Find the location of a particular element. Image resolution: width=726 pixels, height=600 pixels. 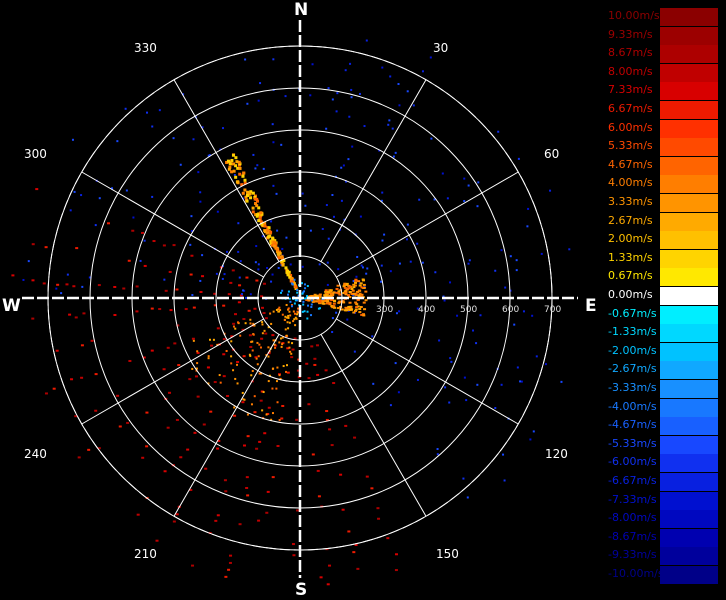

legend-label: -2.00m/s is located at coordinates (632, 350).